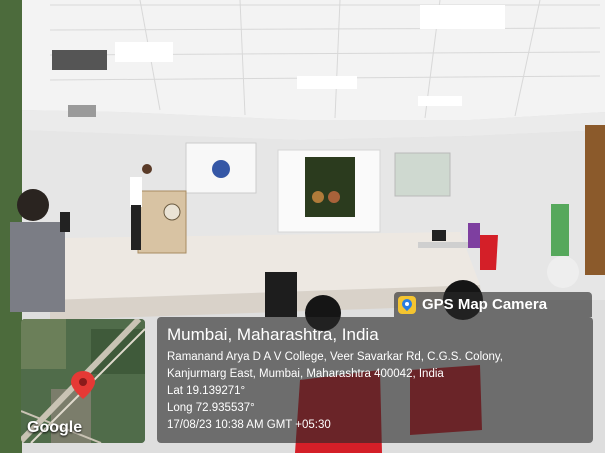  What do you see at coordinates (439, 235) in the screenshot?
I see `laptop` at bounding box center [439, 235].